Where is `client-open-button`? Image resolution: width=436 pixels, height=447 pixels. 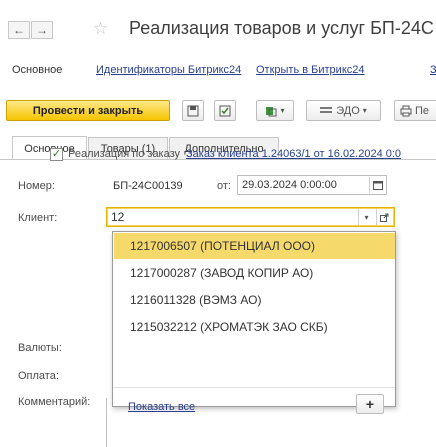 client-open-button is located at coordinates (384, 217).